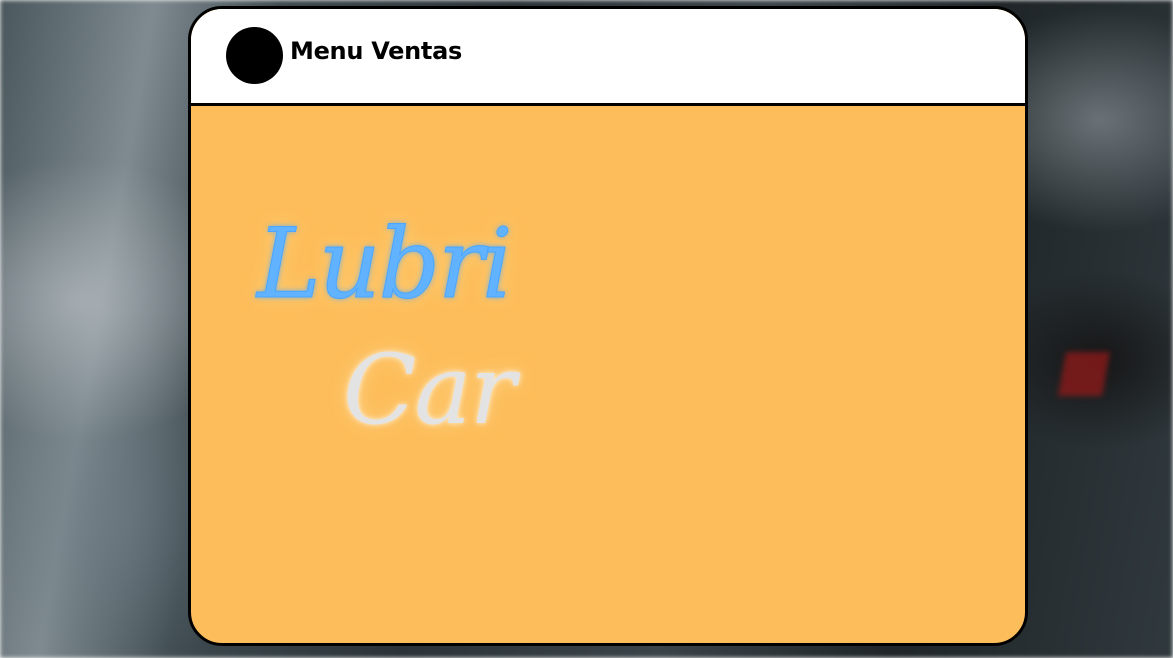 Image resolution: width=1173 pixels, height=658 pixels. I want to click on page-title: Menu Ventas, so click(376, 51).